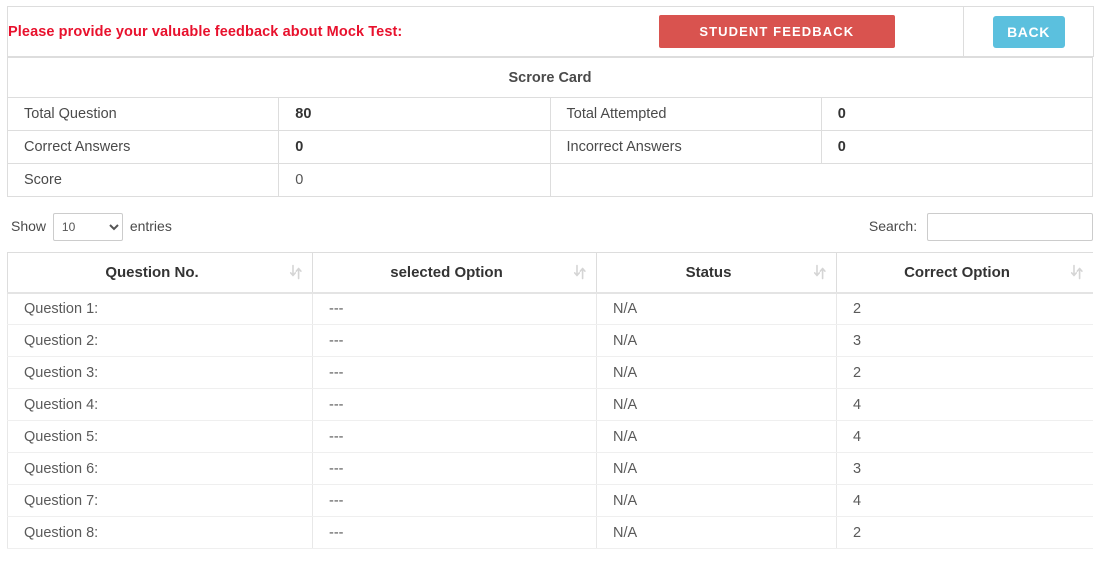 This screenshot has height=565, width=1100. Describe the element at coordinates (143, 180) in the screenshot. I see `score-label: Score` at that location.